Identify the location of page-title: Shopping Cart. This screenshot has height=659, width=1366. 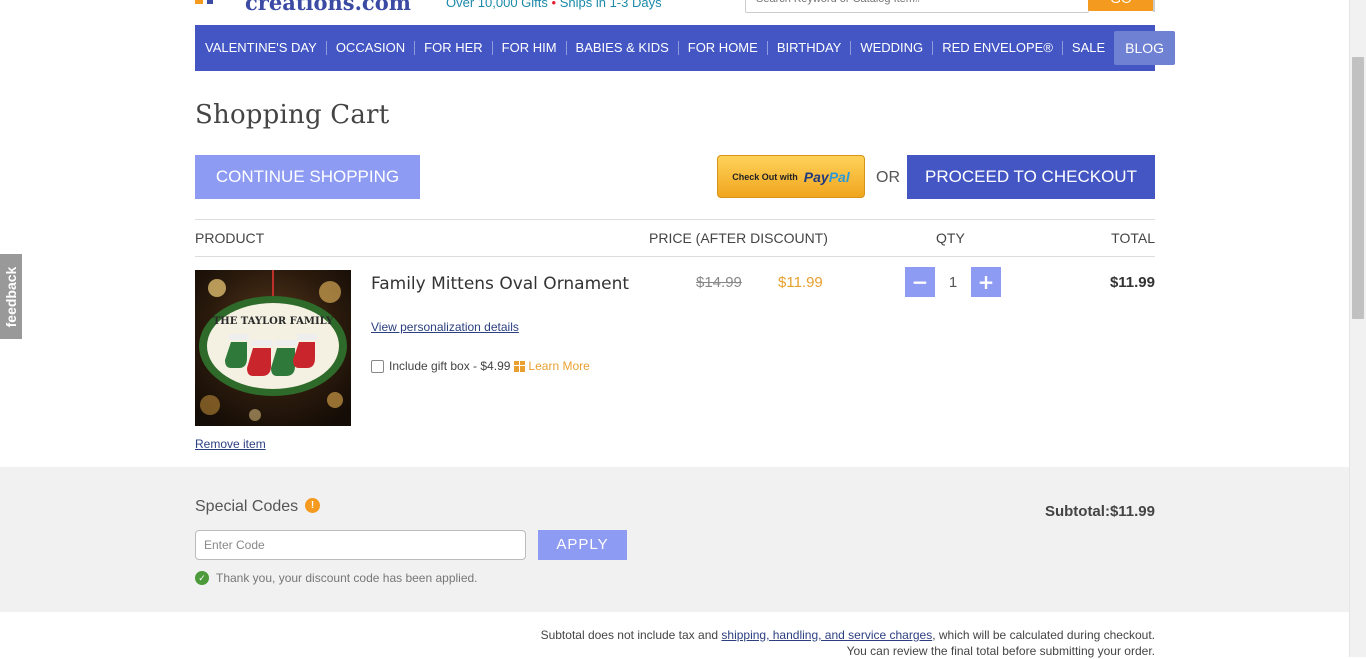
(292, 115).